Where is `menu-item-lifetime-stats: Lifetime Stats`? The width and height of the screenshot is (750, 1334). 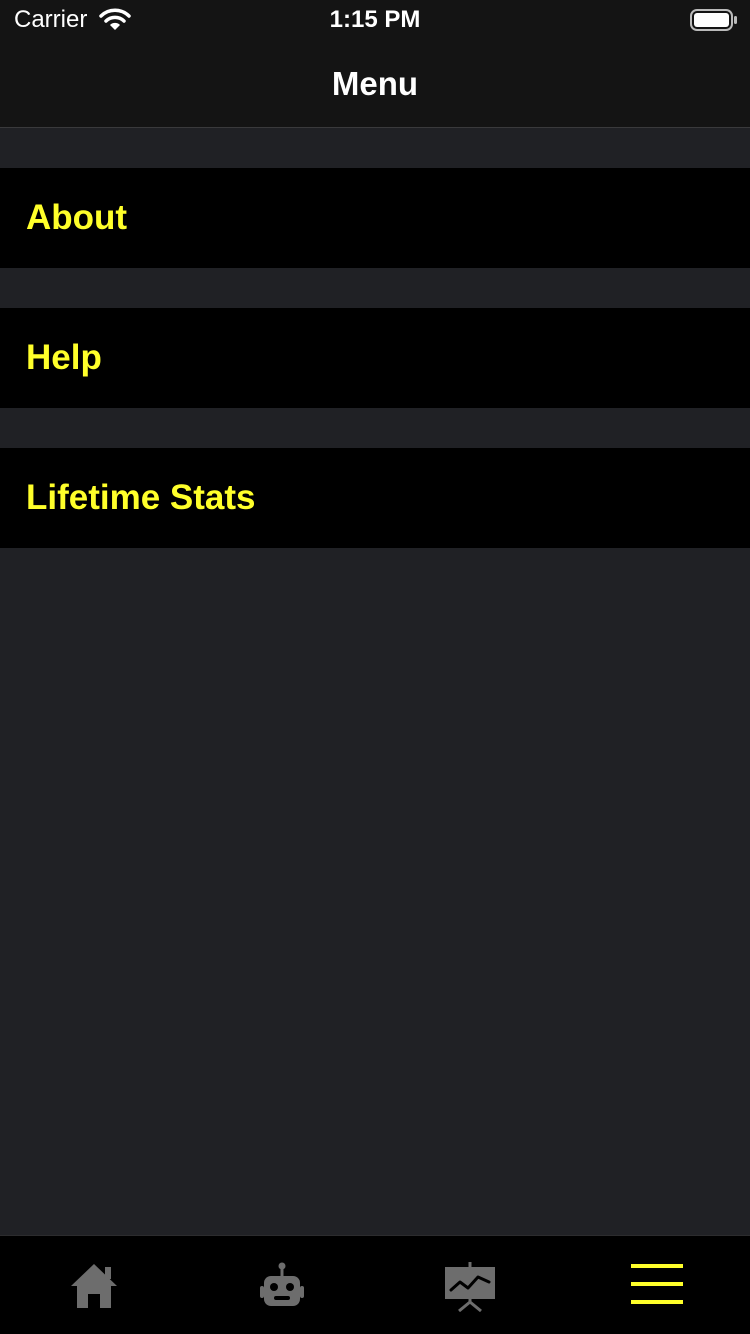
menu-item-lifetime-stats: Lifetime Stats is located at coordinates (375, 498).